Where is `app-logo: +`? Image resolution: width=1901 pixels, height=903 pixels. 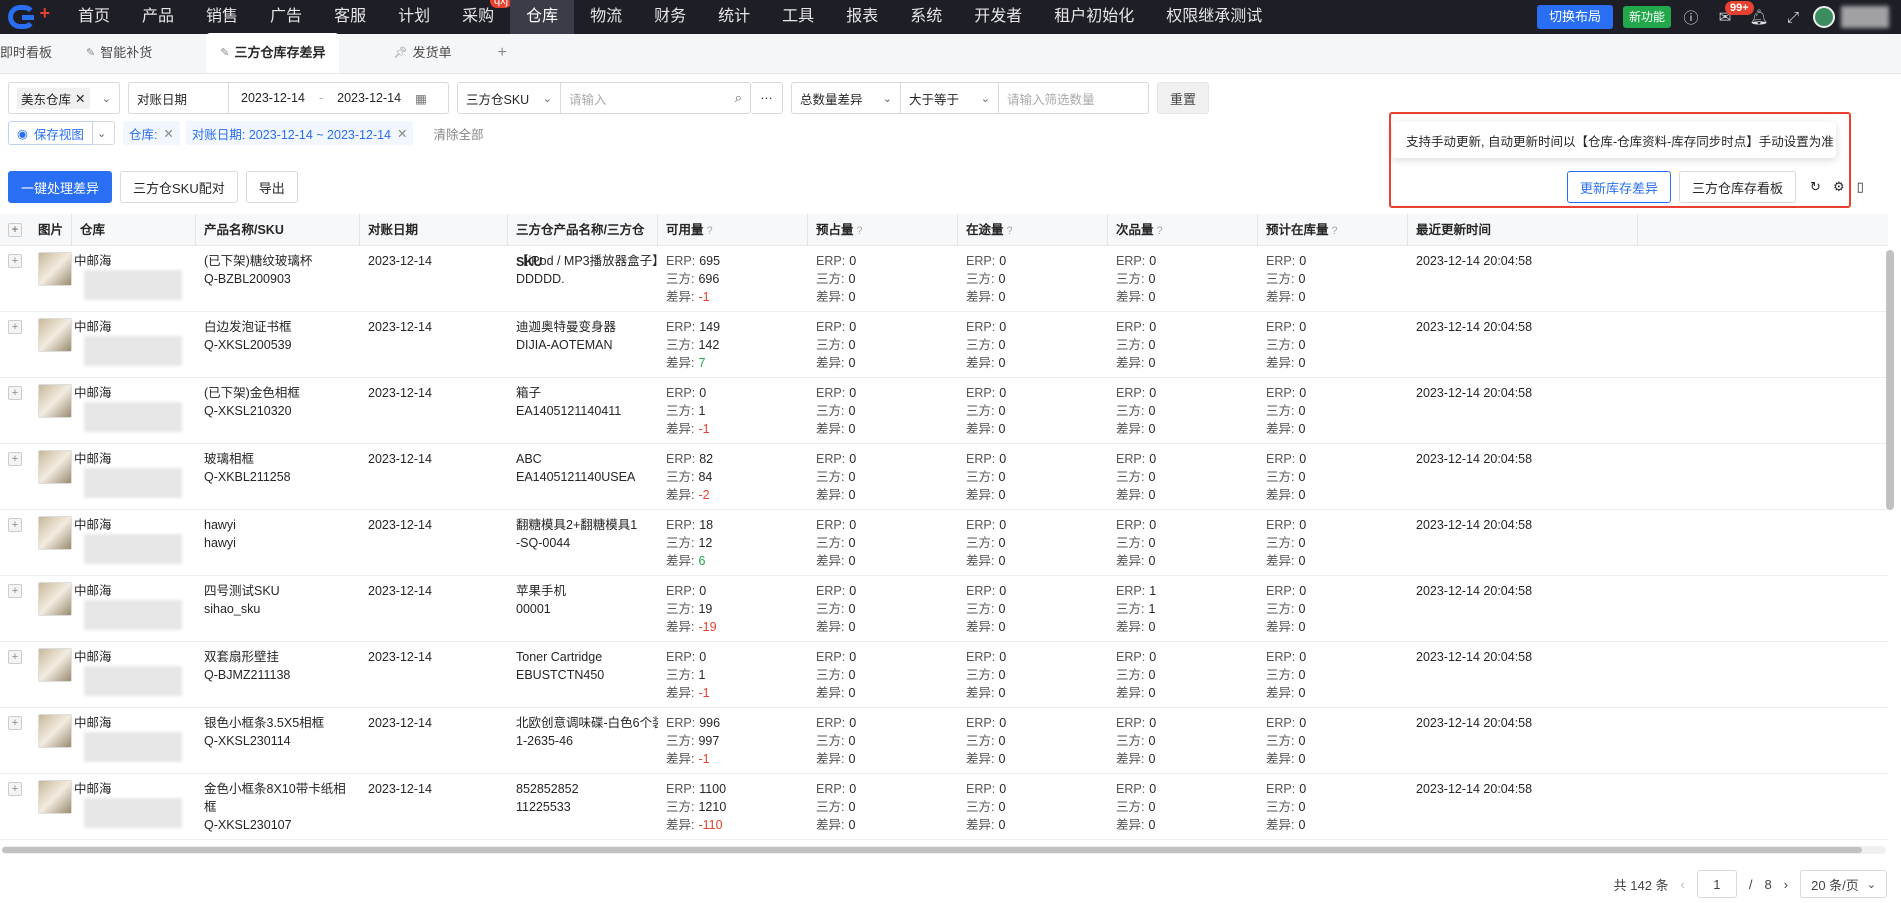 app-logo: + is located at coordinates (31, 17).